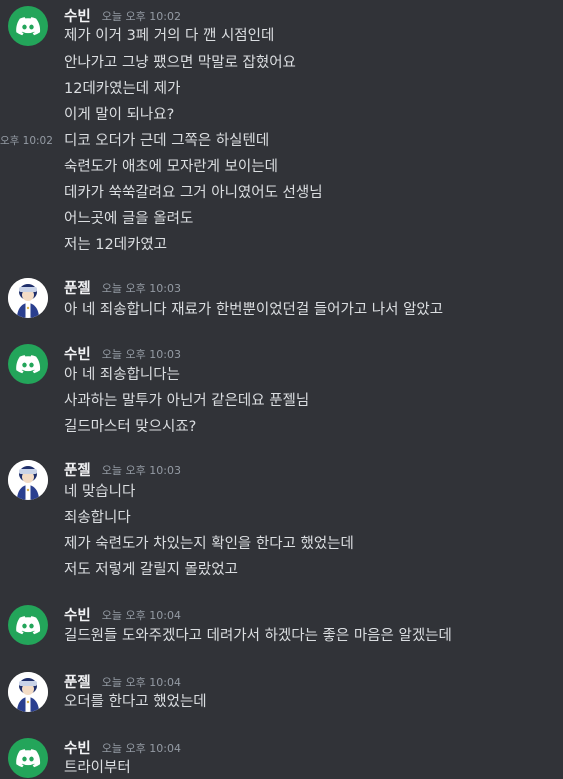 The image size is (563, 779). Describe the element at coordinates (258, 636) in the screenshot. I see `message-line: 길드원들 도와주겠다고 데려가서 하겠다는 좋은 마음은 알겠는데` at that location.